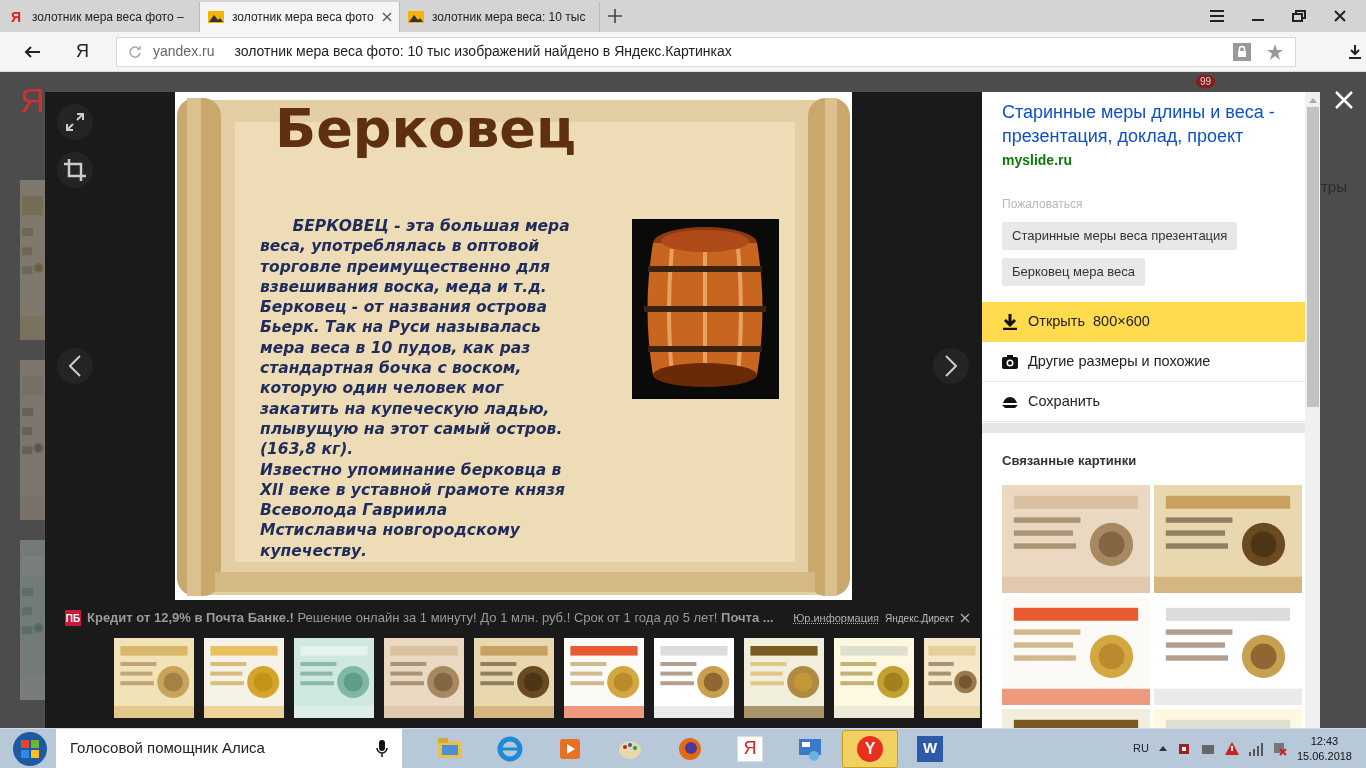  What do you see at coordinates (1299, 16) in the screenshot?
I see `restore-icon` at bounding box center [1299, 16].